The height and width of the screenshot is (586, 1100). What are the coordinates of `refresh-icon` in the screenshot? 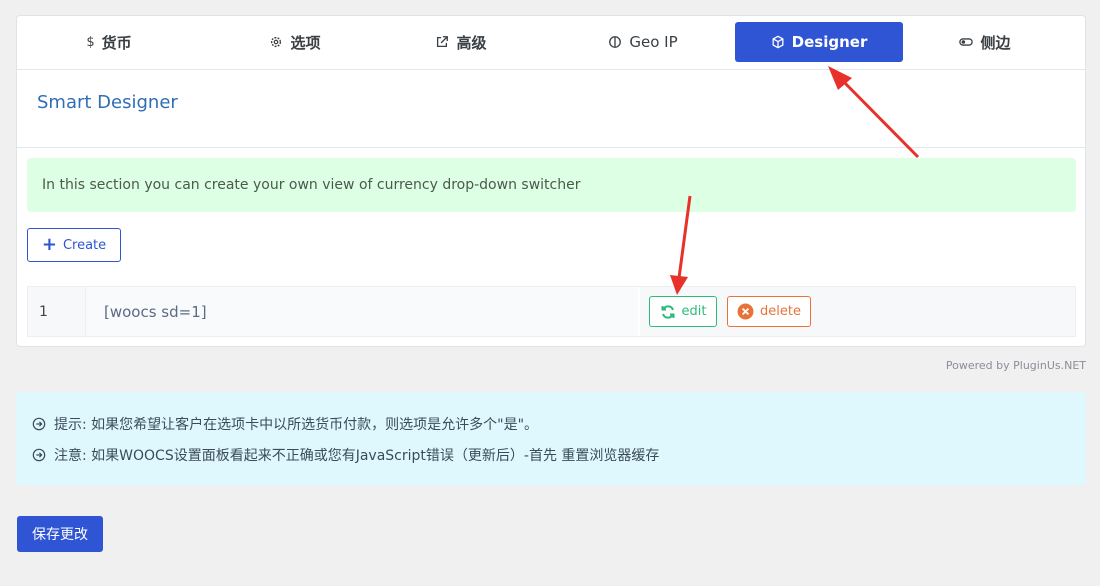 It's located at (668, 311).